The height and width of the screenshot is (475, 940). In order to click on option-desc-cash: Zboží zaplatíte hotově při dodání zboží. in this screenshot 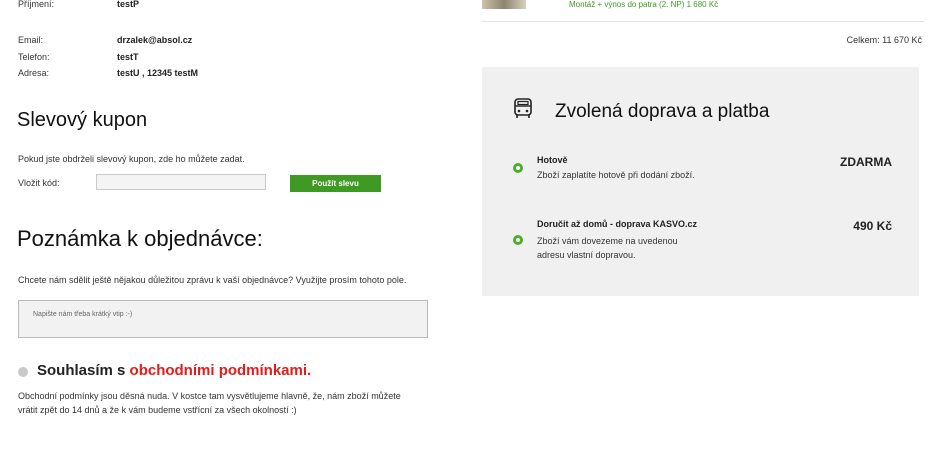, I will do `click(616, 175)`.